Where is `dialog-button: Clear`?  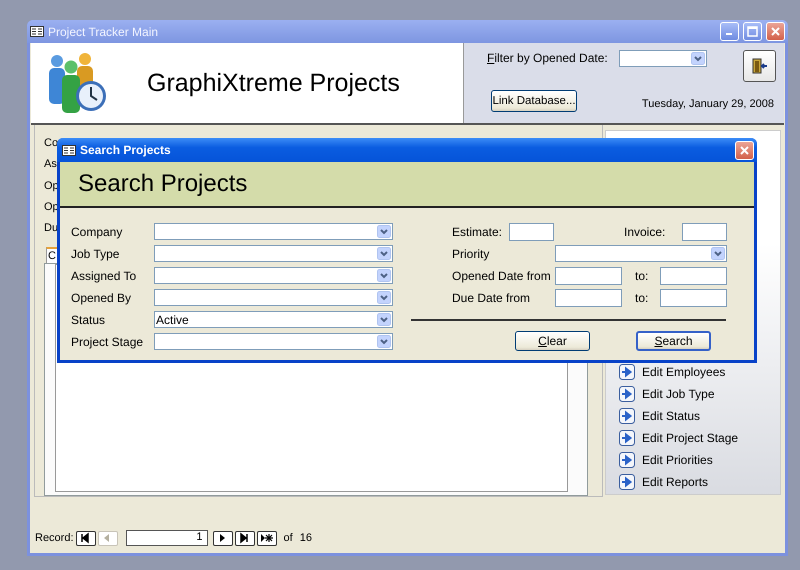
dialog-button: Clear is located at coordinates (552, 341).